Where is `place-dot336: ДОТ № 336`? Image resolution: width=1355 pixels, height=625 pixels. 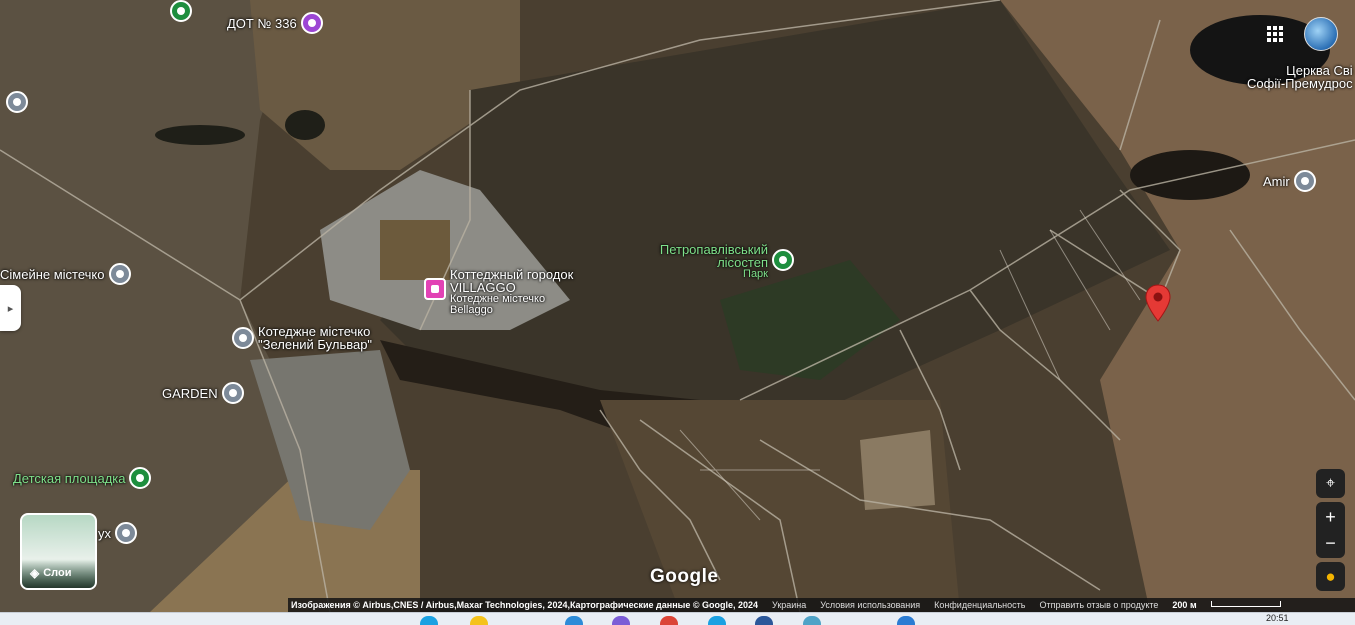
place-dot336: ДОТ № 336 is located at coordinates (275, 23).